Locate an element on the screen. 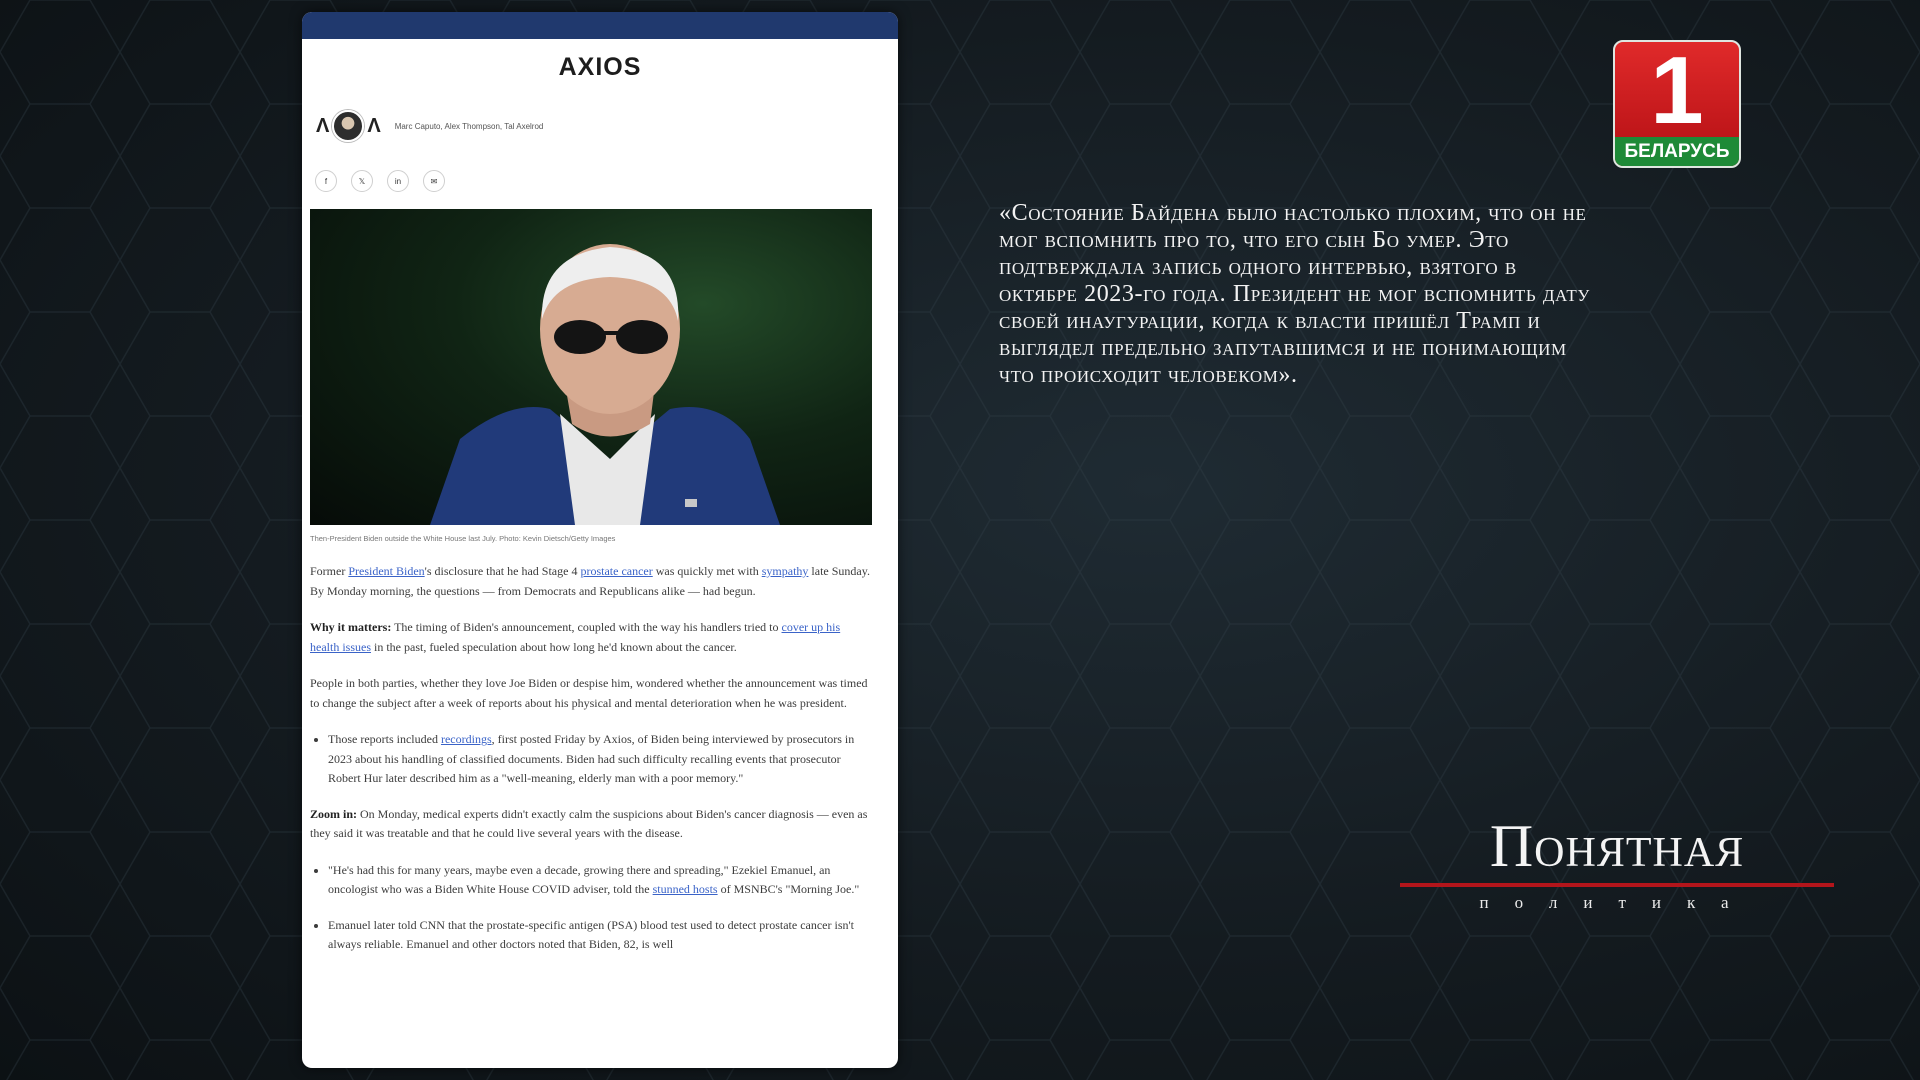  email-icon: ✉ is located at coordinates (434, 181).